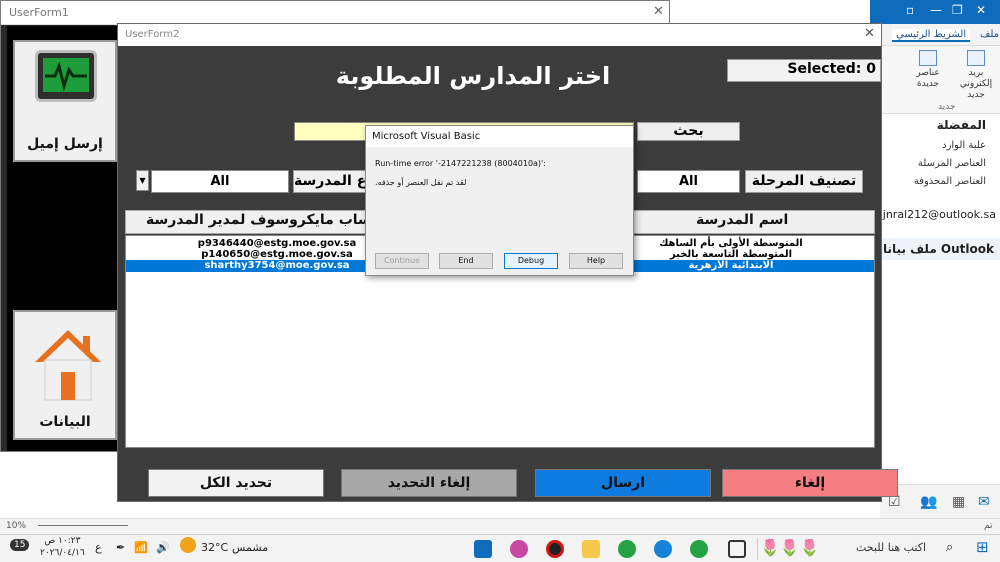  What do you see at coordinates (429, 483) in the screenshot?
I see `deselect-button: إلغاء التحديد` at bounding box center [429, 483].